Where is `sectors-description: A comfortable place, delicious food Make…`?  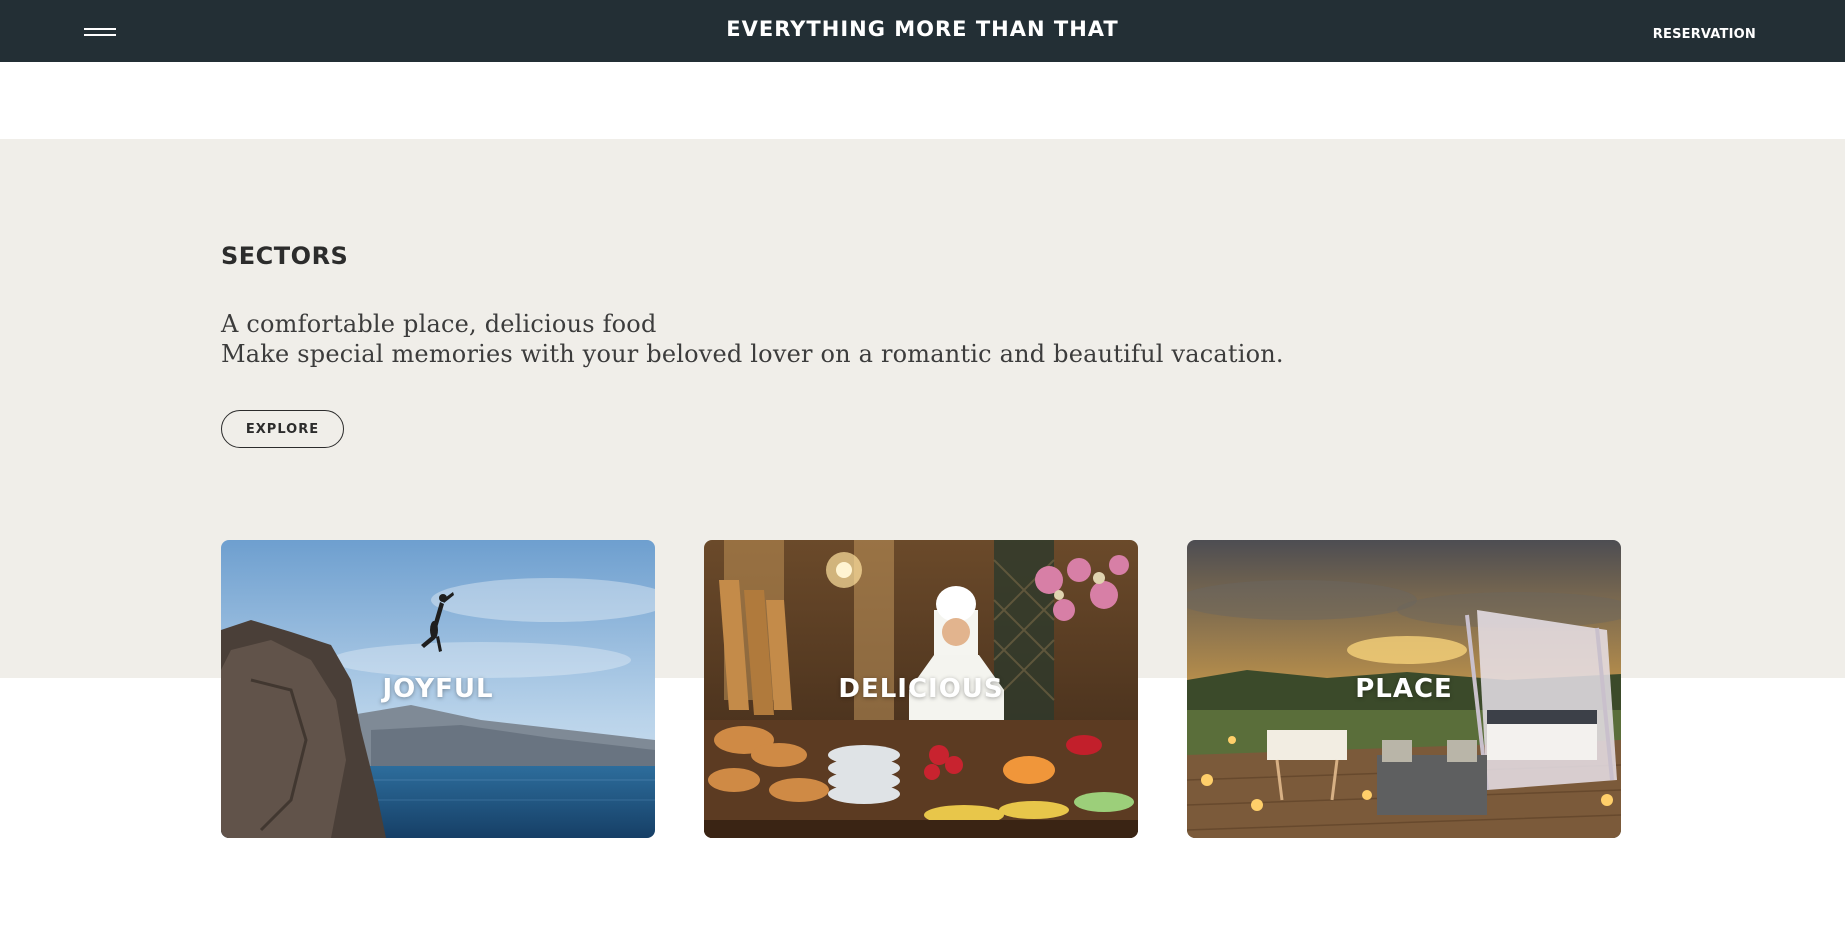
sectors-description: A comfortable place, delicious food Make… is located at coordinates (752, 339).